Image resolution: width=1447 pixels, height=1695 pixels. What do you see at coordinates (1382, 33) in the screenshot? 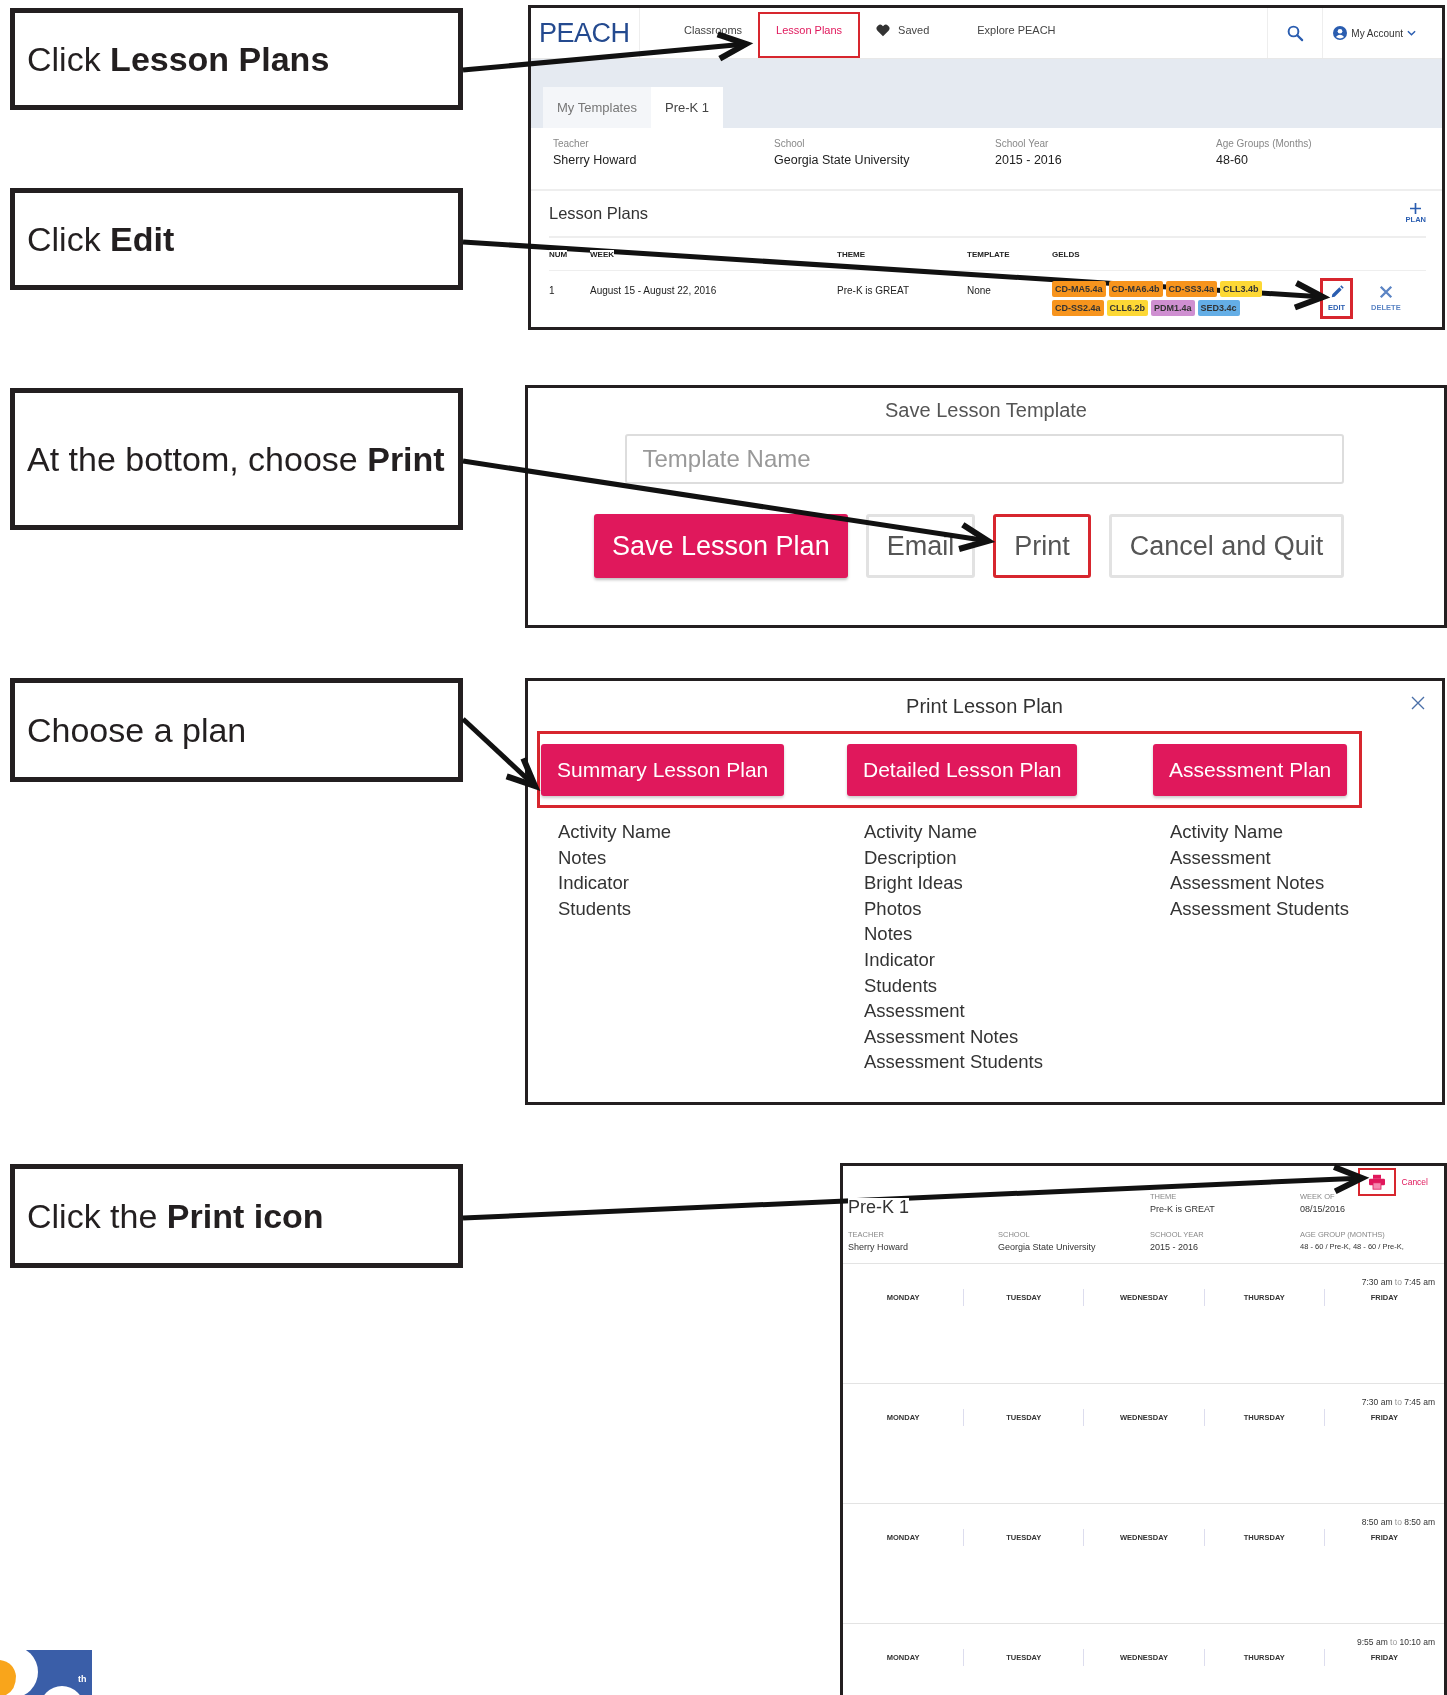
I see `account-menu: My Account` at bounding box center [1382, 33].